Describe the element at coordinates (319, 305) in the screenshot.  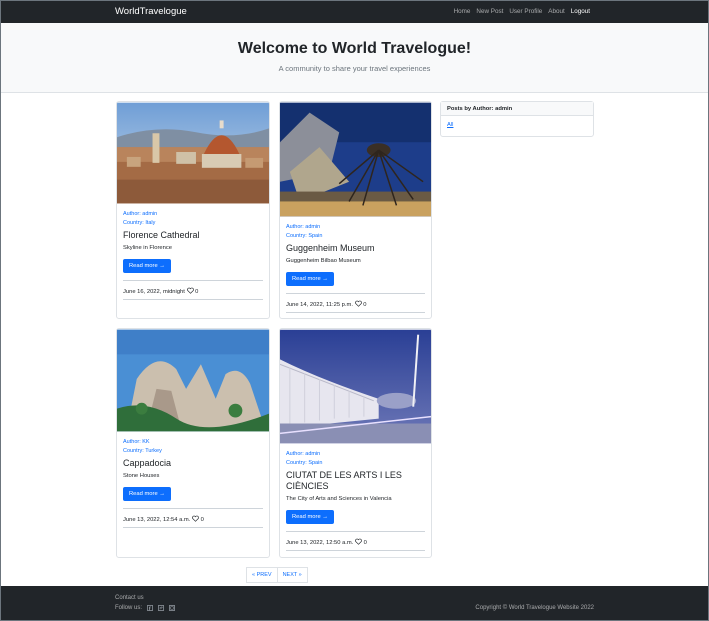
I see `post-date: June 14, 2022, 11:25 p.m.` at that location.